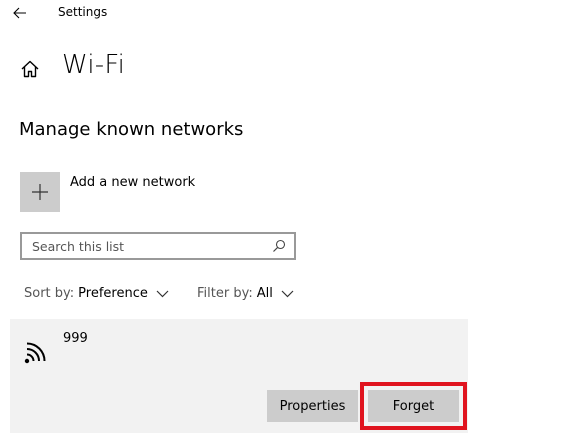 This screenshot has height=442, width=568. I want to click on search-box, so click(158, 246).